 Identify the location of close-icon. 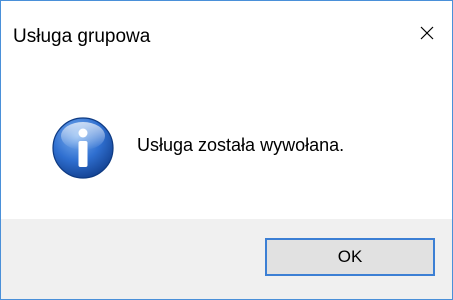
(427, 33).